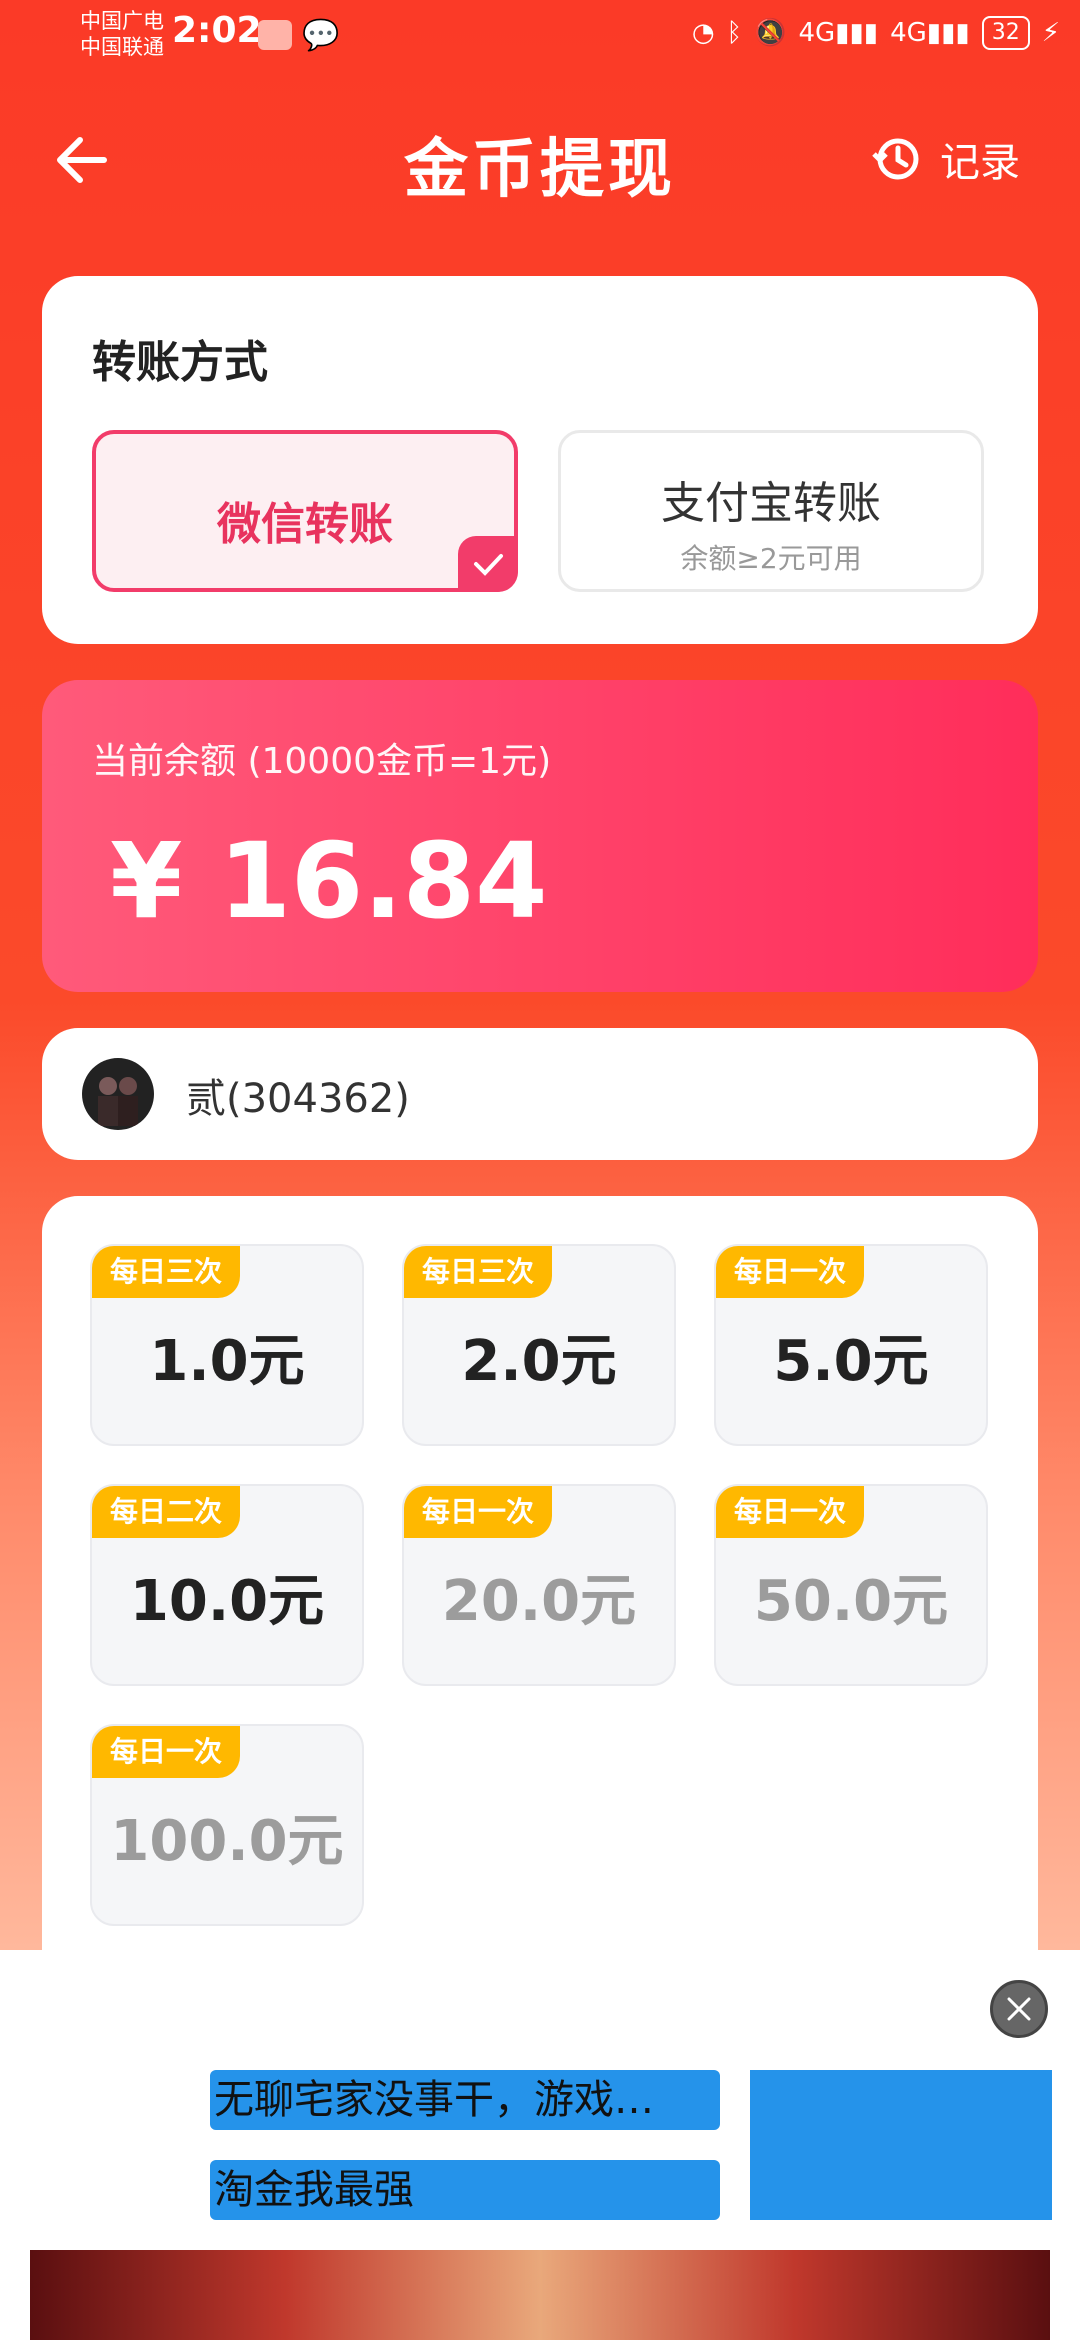 Image resolution: width=1080 pixels, height=2340 pixels. I want to click on amount-option-50: 每日一次 50.0元, so click(851, 1585).